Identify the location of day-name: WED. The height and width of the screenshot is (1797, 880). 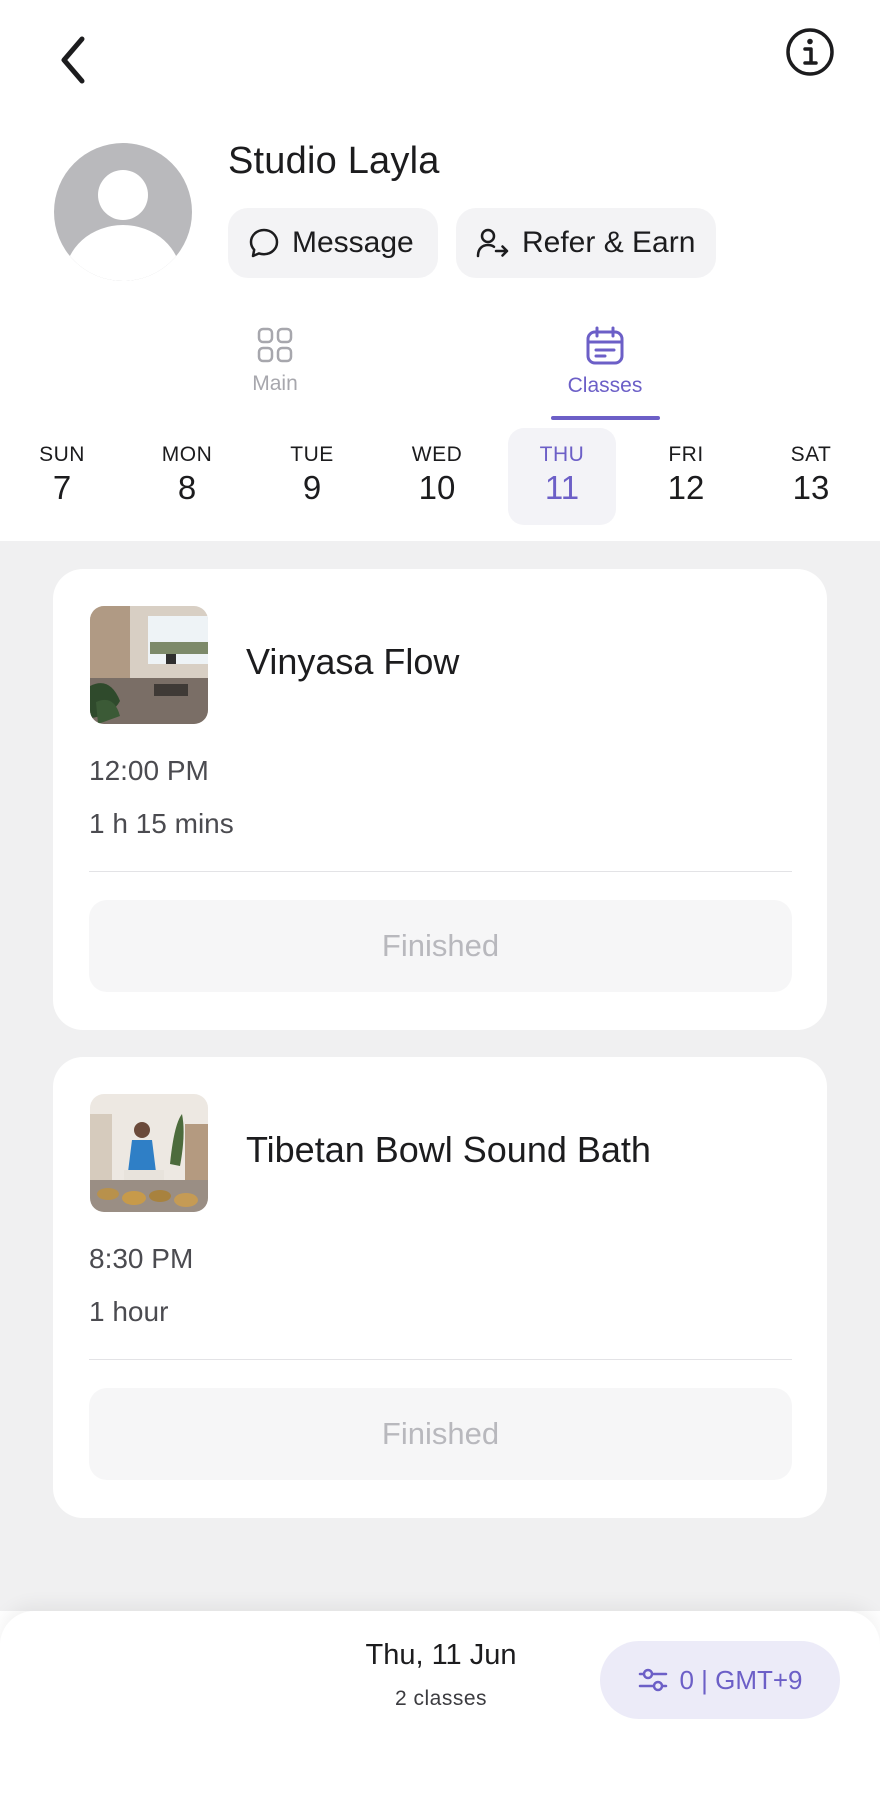
(437, 454).